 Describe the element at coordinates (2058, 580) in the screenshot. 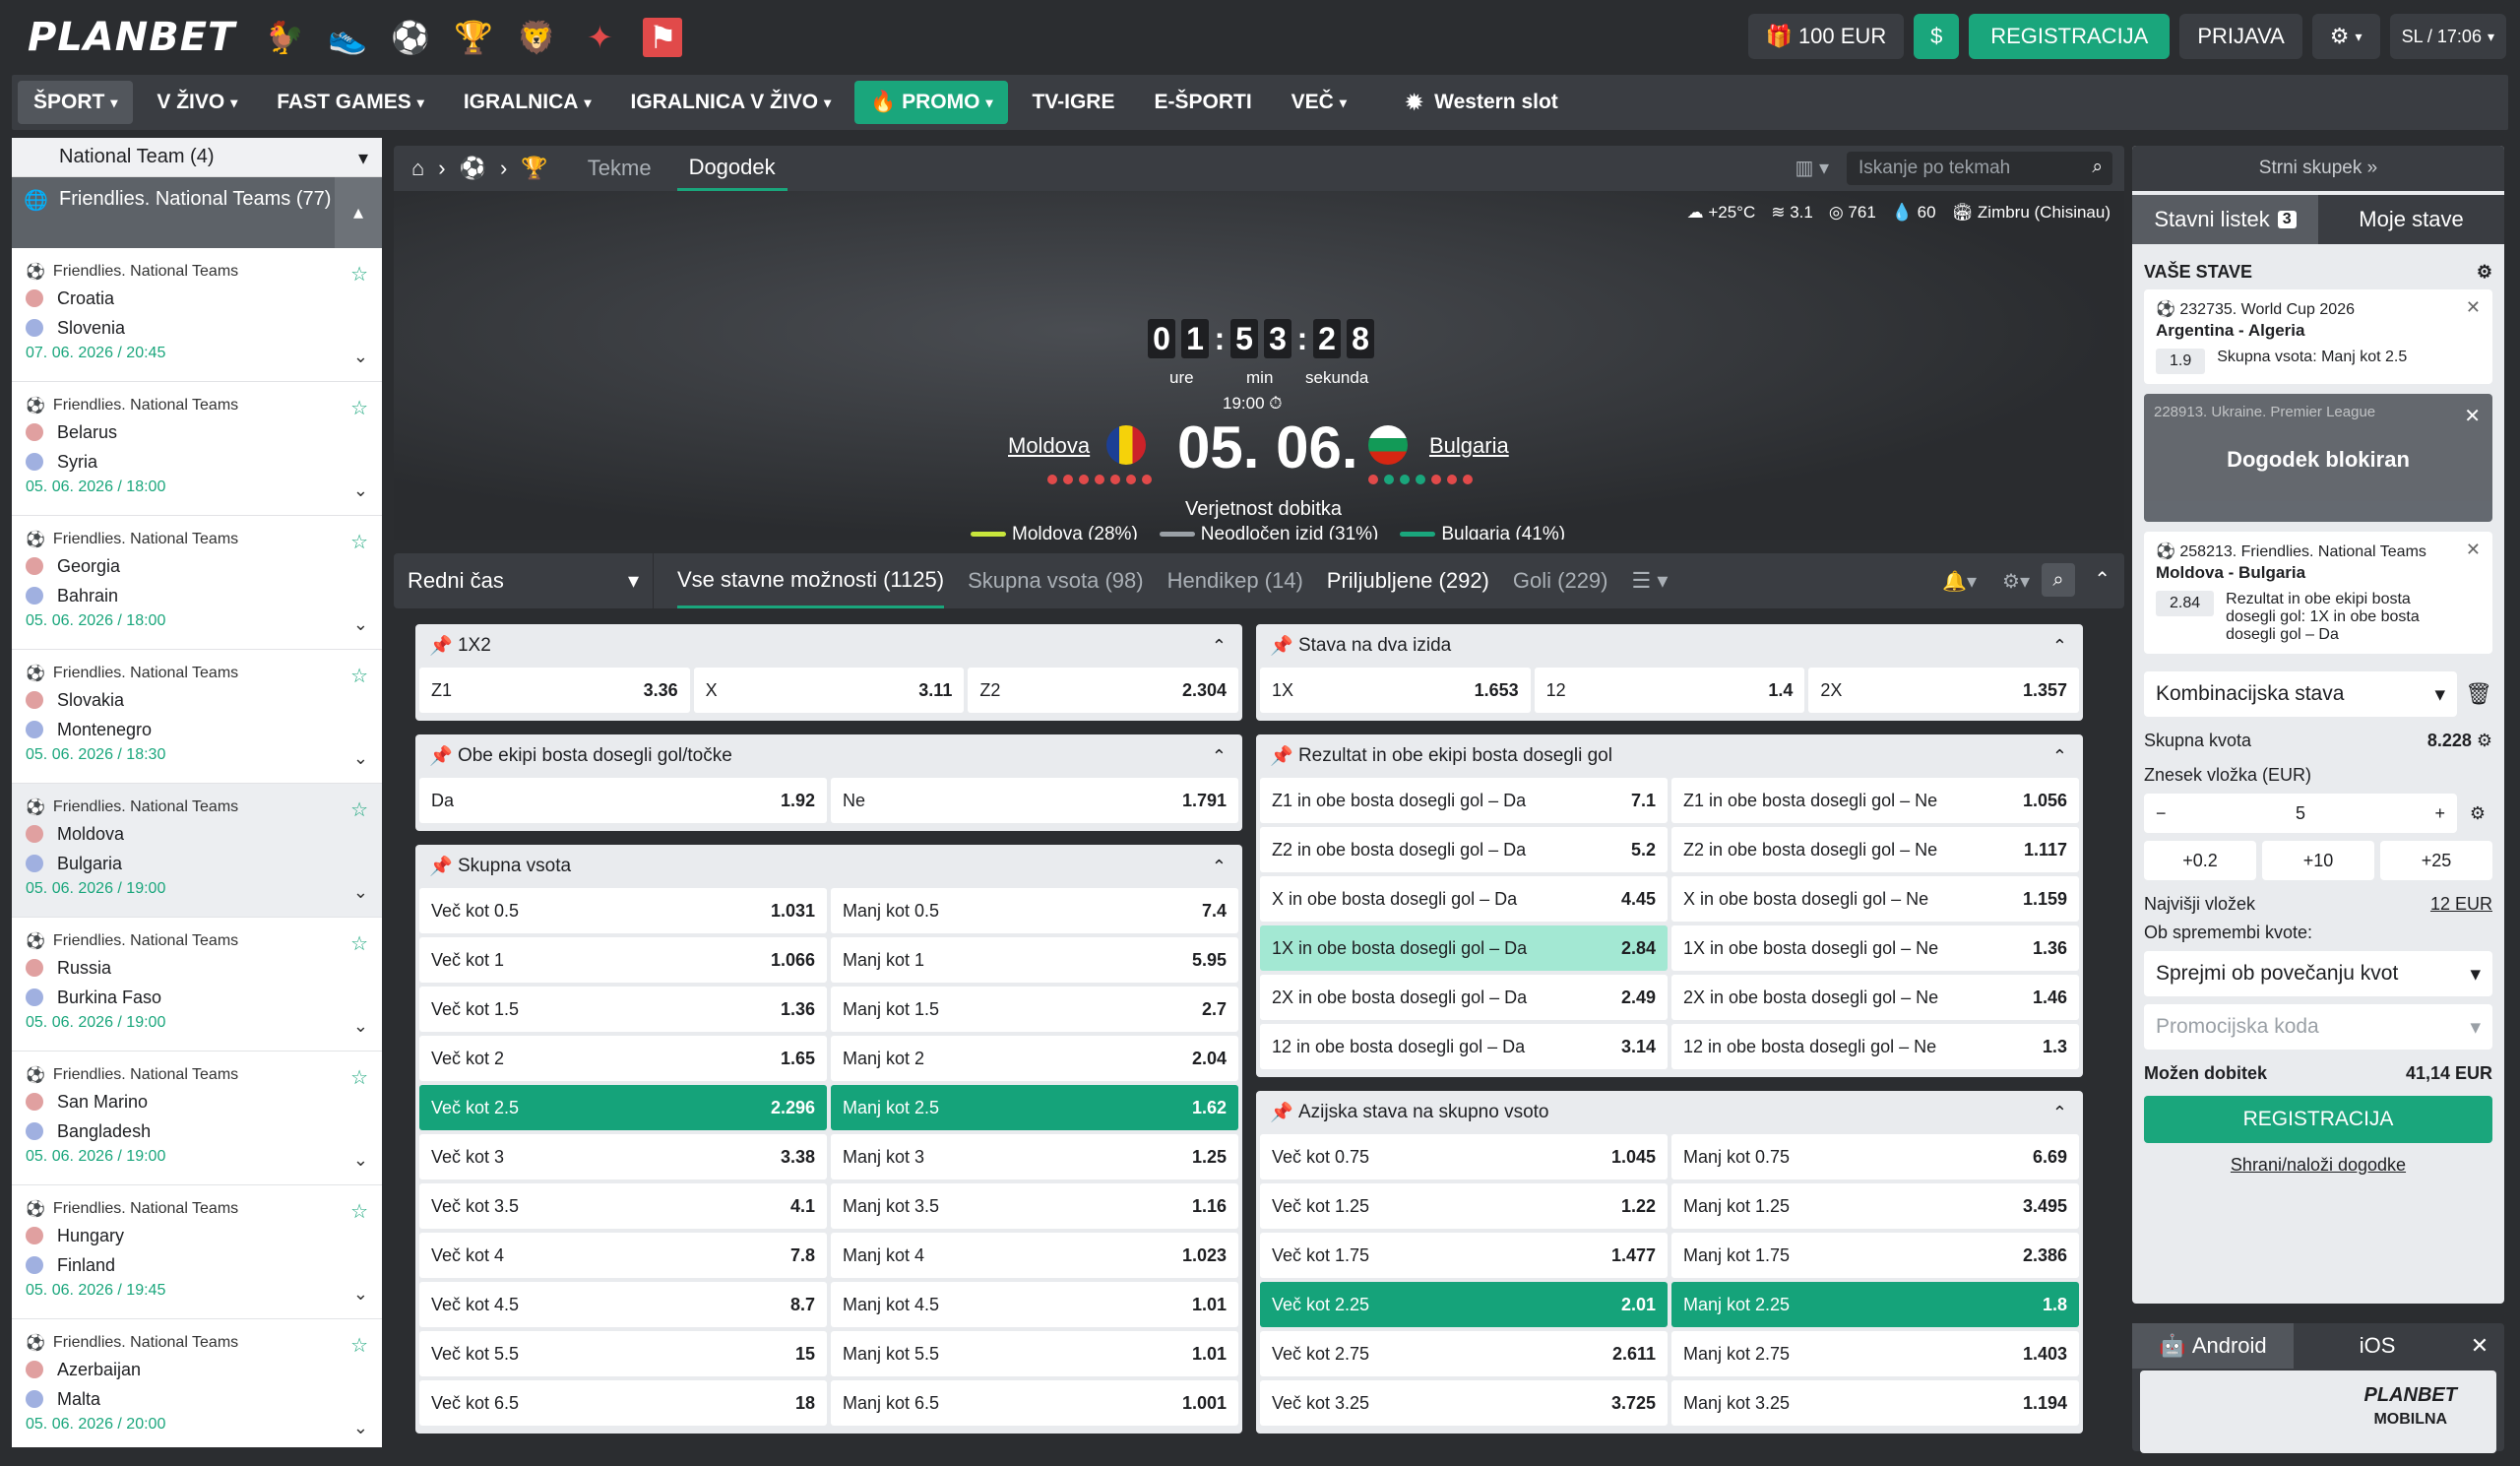

I see `search-markets-icon: ⌕` at that location.